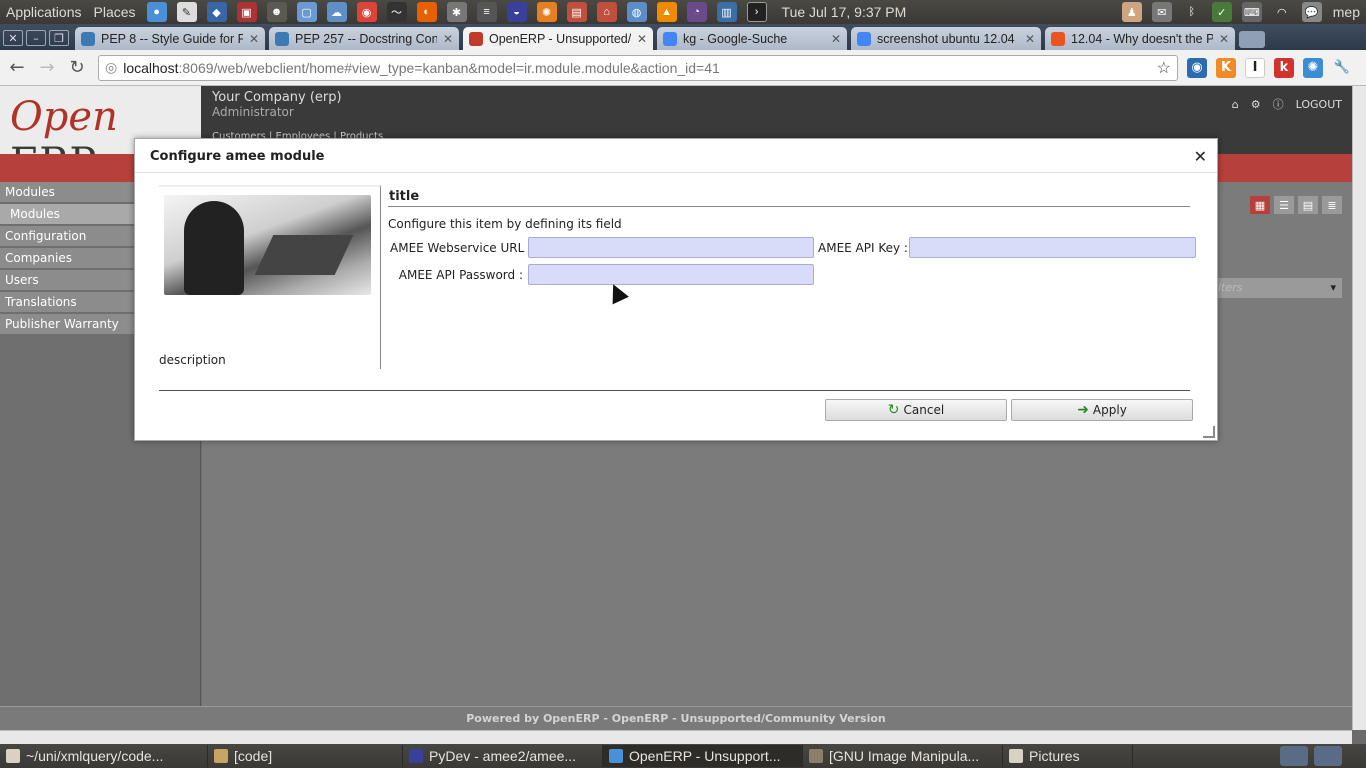 The width and height of the screenshot is (1366, 768). What do you see at coordinates (1313, 67) in the screenshot?
I see `gear-extension-icon: ✺` at bounding box center [1313, 67].